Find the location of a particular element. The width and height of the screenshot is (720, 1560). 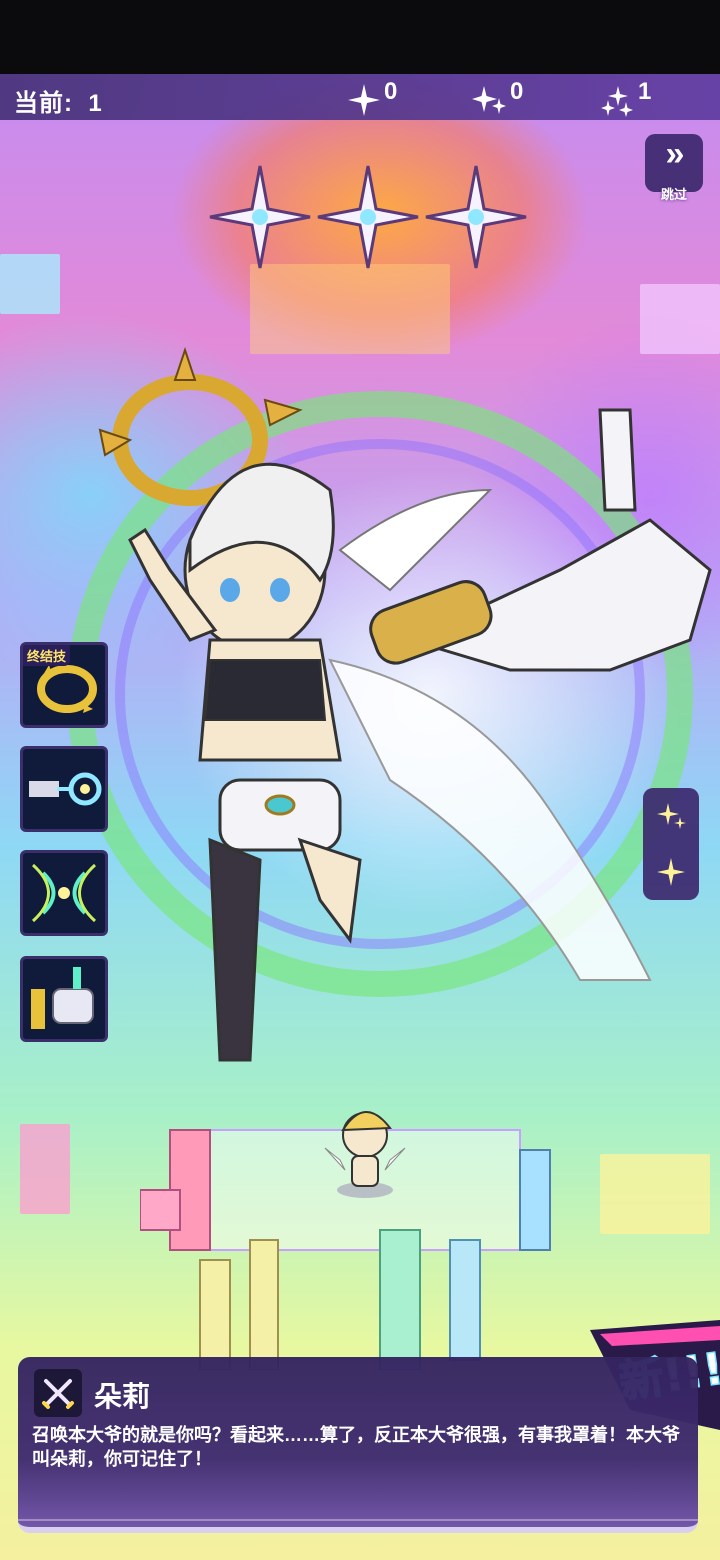

sparkle-1-value: 0 is located at coordinates (391, 91).